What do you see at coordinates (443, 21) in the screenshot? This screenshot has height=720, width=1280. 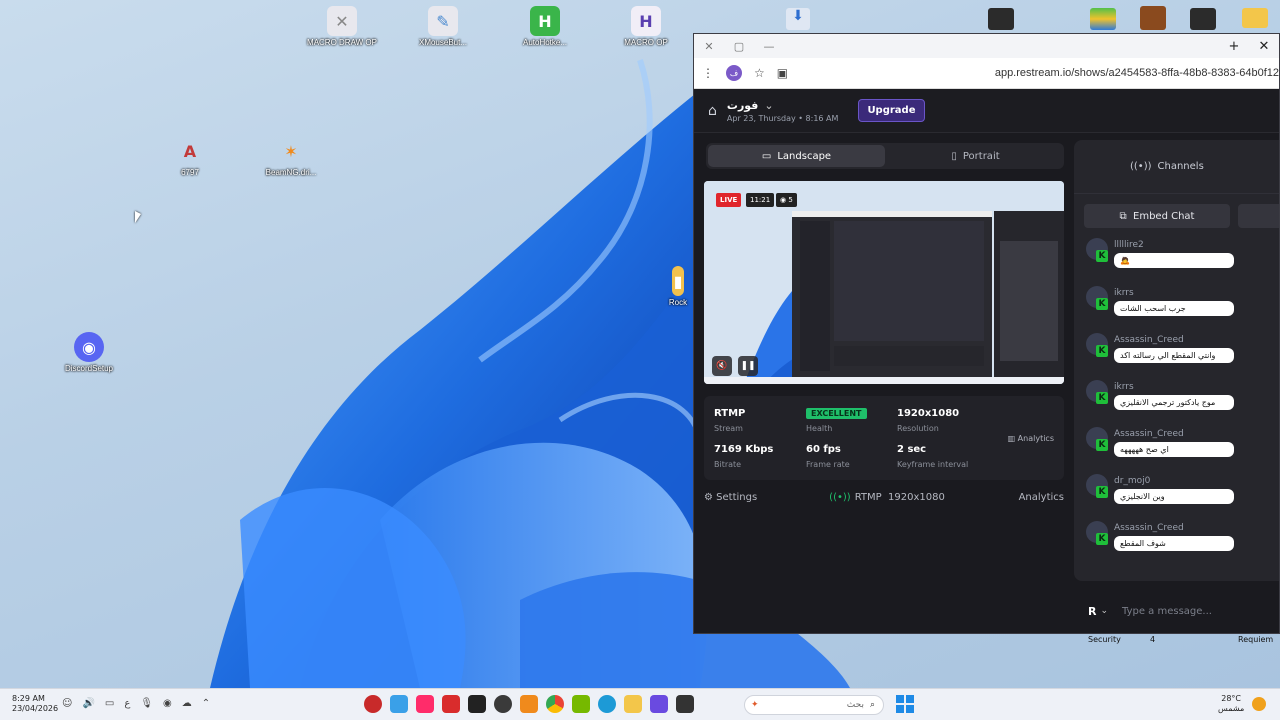 I see `xmouse-icon: ✎` at bounding box center [443, 21].